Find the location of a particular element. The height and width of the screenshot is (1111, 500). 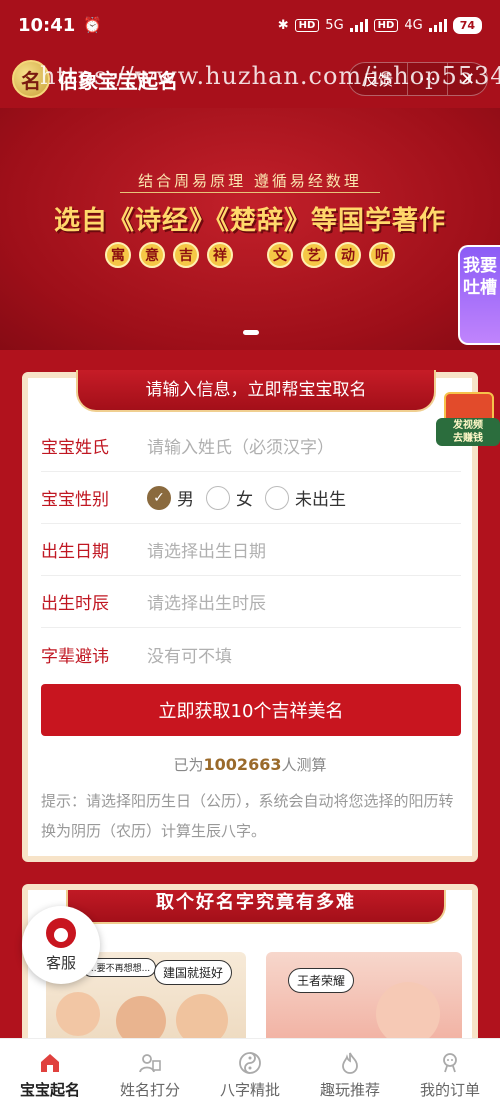

count-value: 1002663 is located at coordinates (242, 764).